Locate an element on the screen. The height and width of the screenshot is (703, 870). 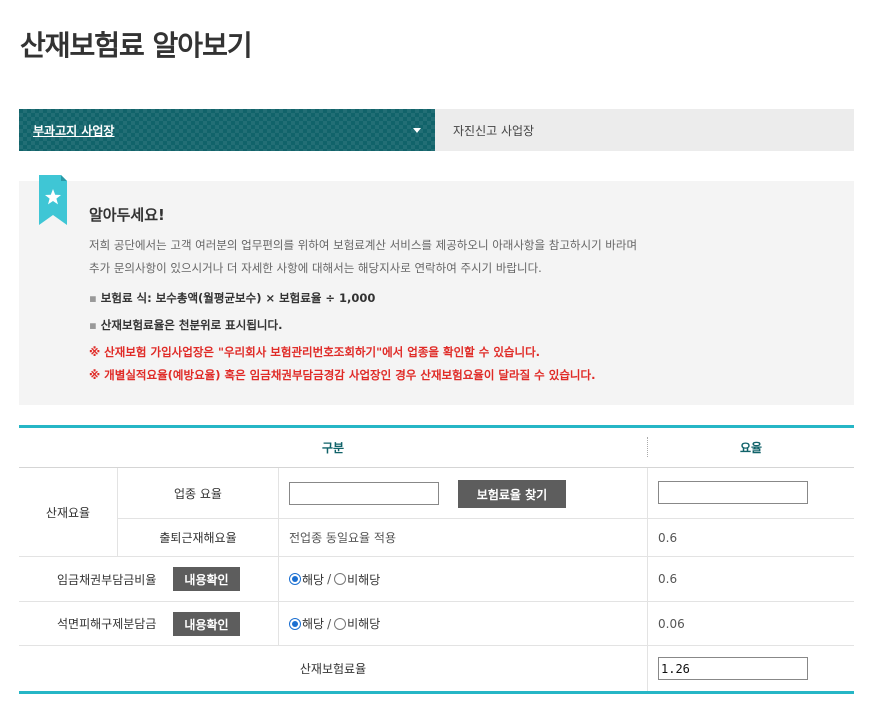
industry-rate-input is located at coordinates (364, 493).